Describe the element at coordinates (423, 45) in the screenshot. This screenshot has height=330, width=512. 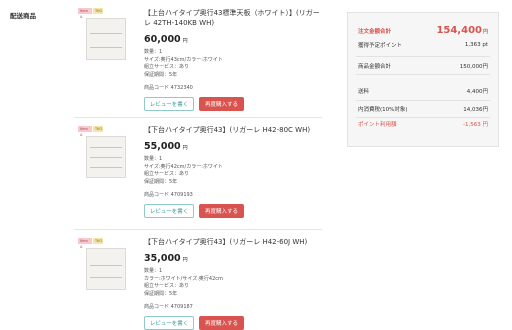
I see `summary-points-row: 獲得予定ポイント 1,363 pt` at that location.